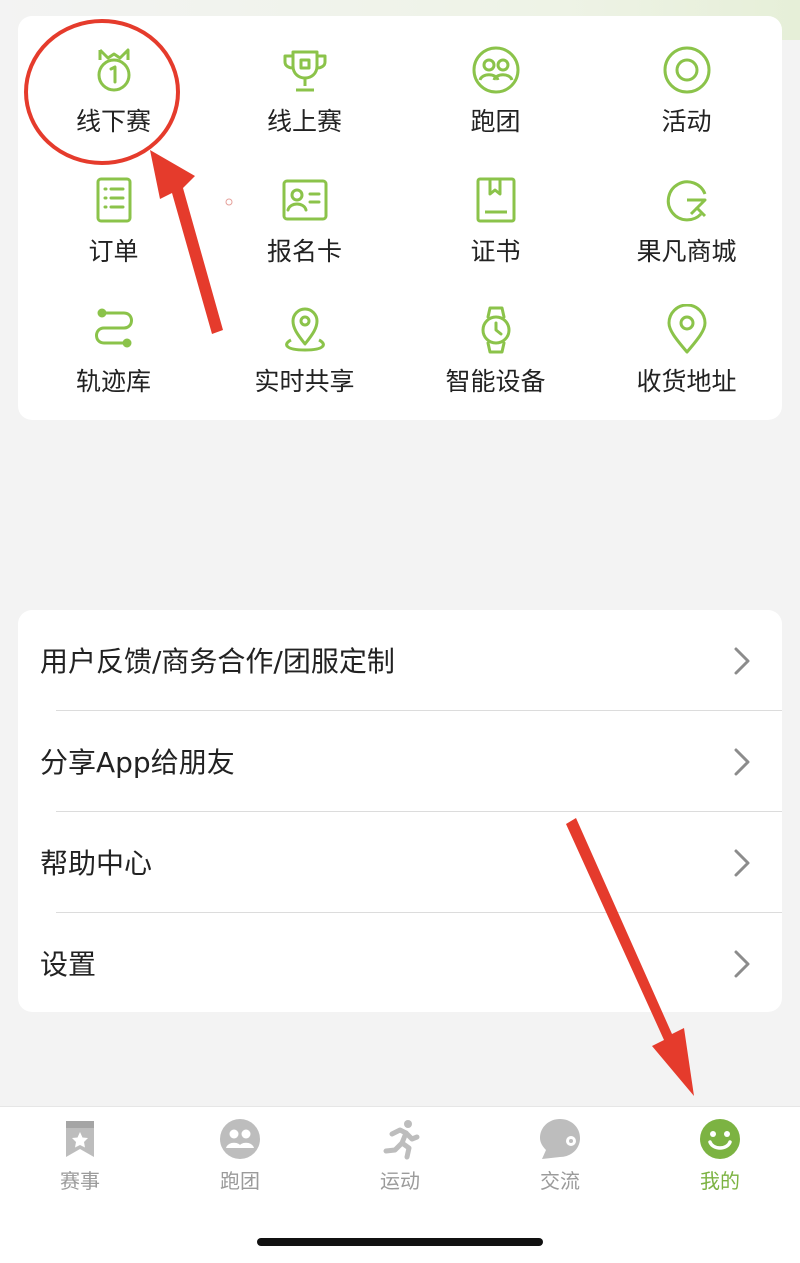 The height and width of the screenshot is (1263, 800). I want to click on menu-item-label: 设置, so click(68, 964).